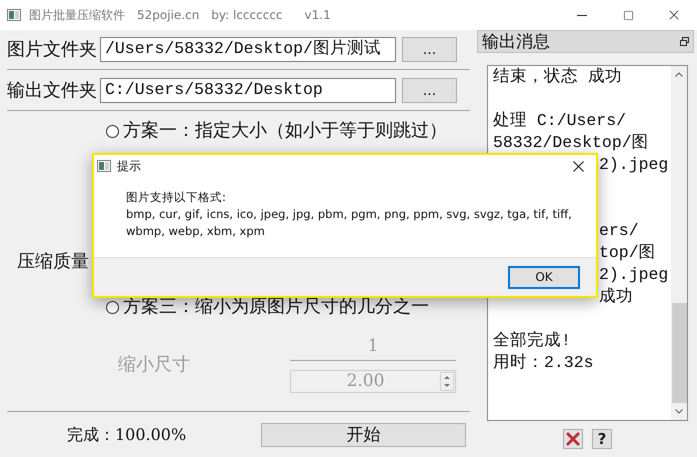 This screenshot has width=697, height=457. What do you see at coordinates (560, 121) in the screenshot?
I see `log-line: 处理 C:/Users/` at bounding box center [560, 121].